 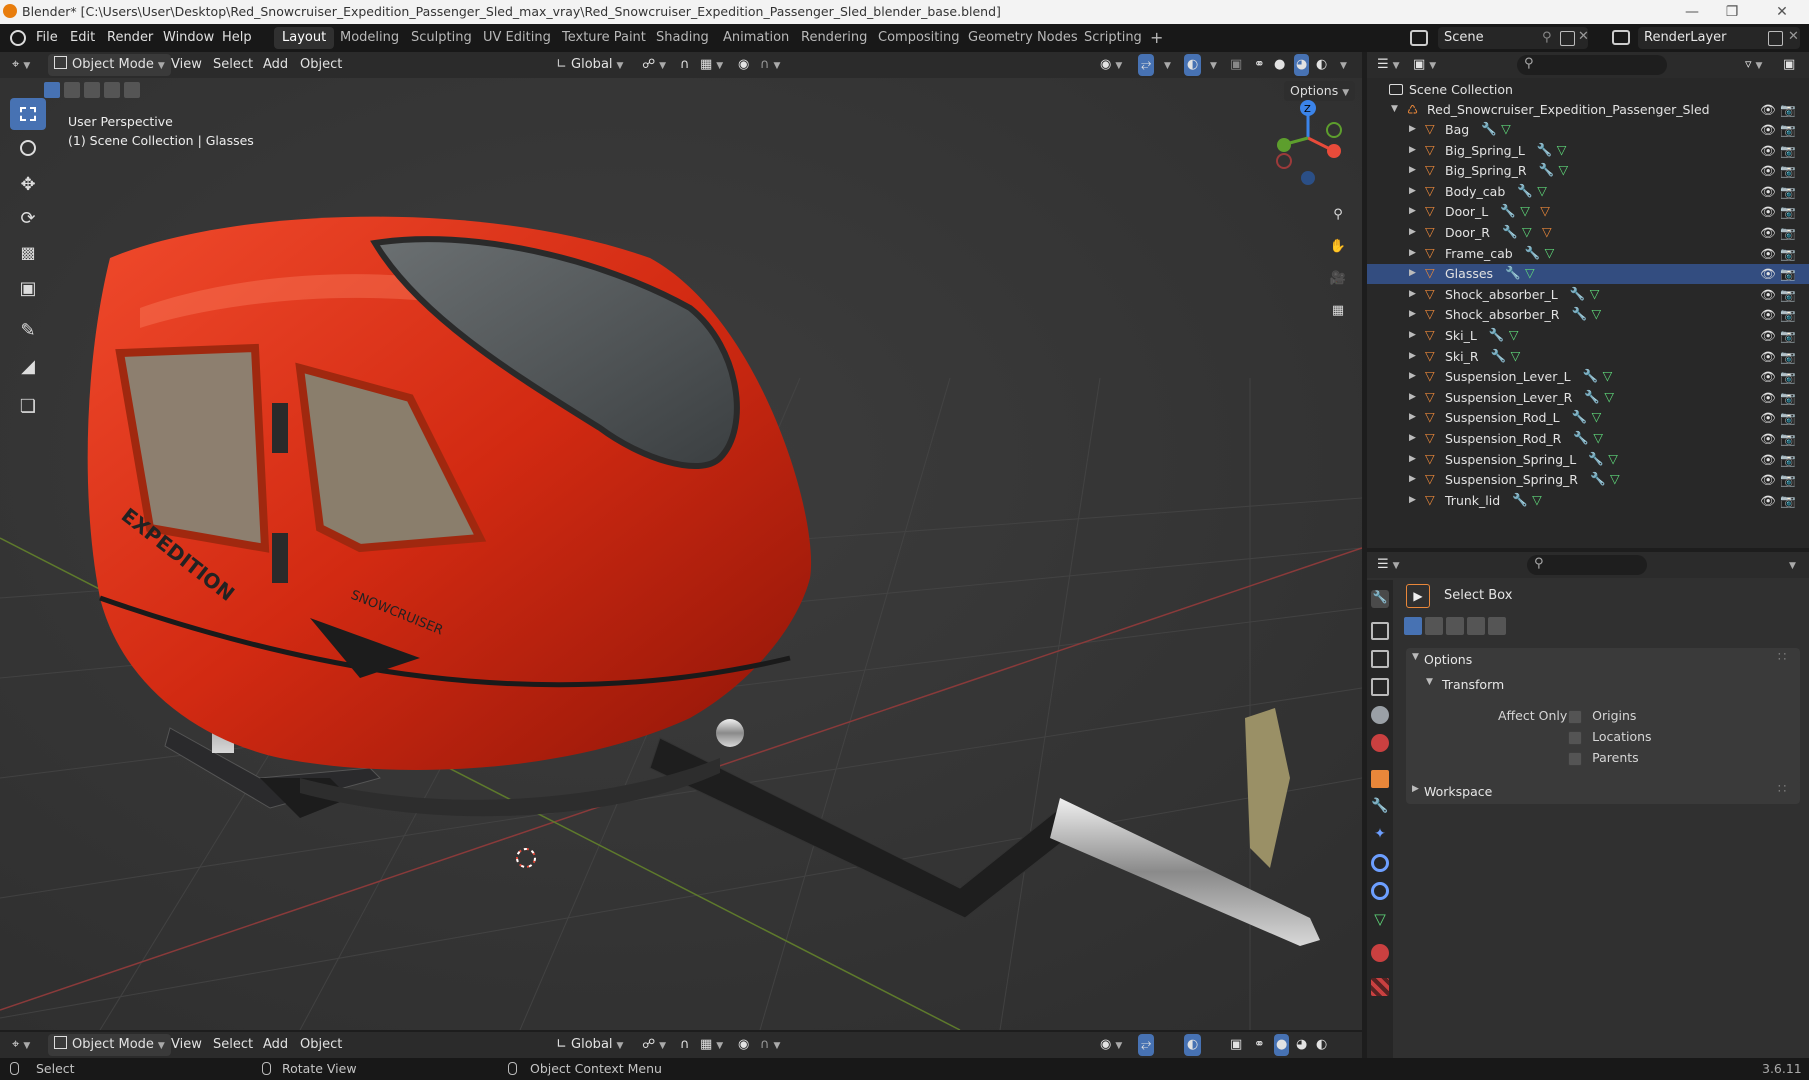 I want to click on checkbox-locations-box, so click(x=1575, y=737).